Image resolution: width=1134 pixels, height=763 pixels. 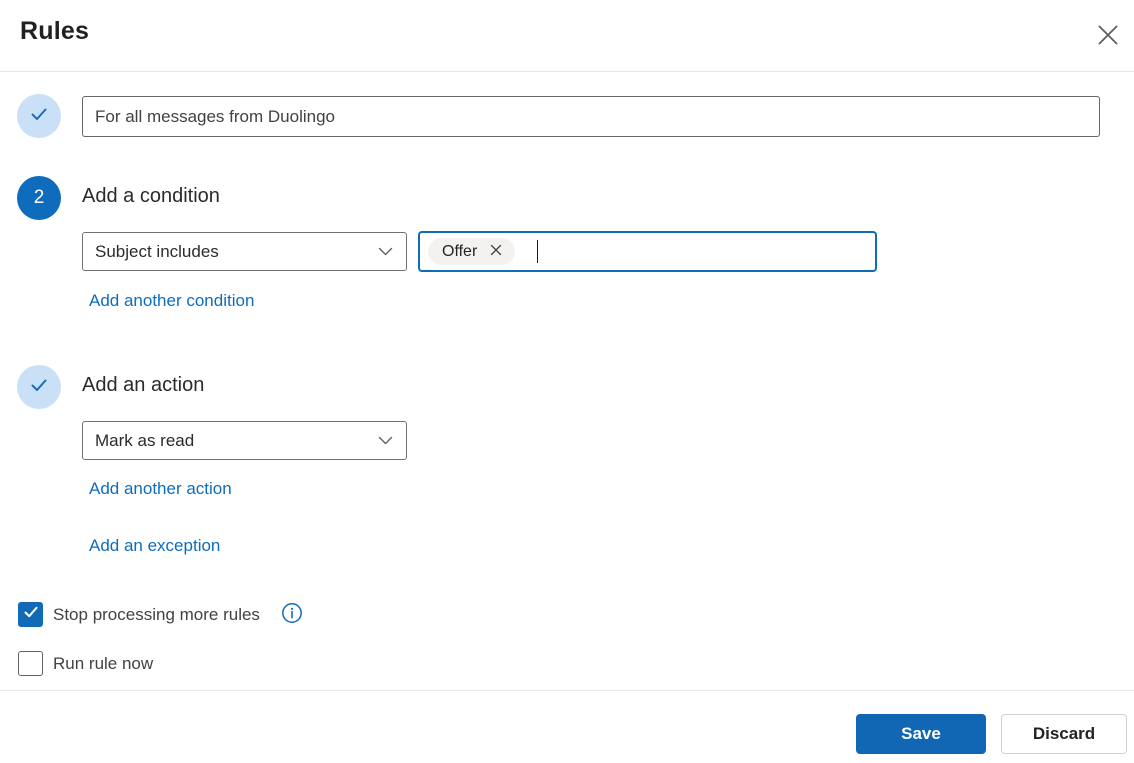 I want to click on info-icon, so click(x=292, y=614).